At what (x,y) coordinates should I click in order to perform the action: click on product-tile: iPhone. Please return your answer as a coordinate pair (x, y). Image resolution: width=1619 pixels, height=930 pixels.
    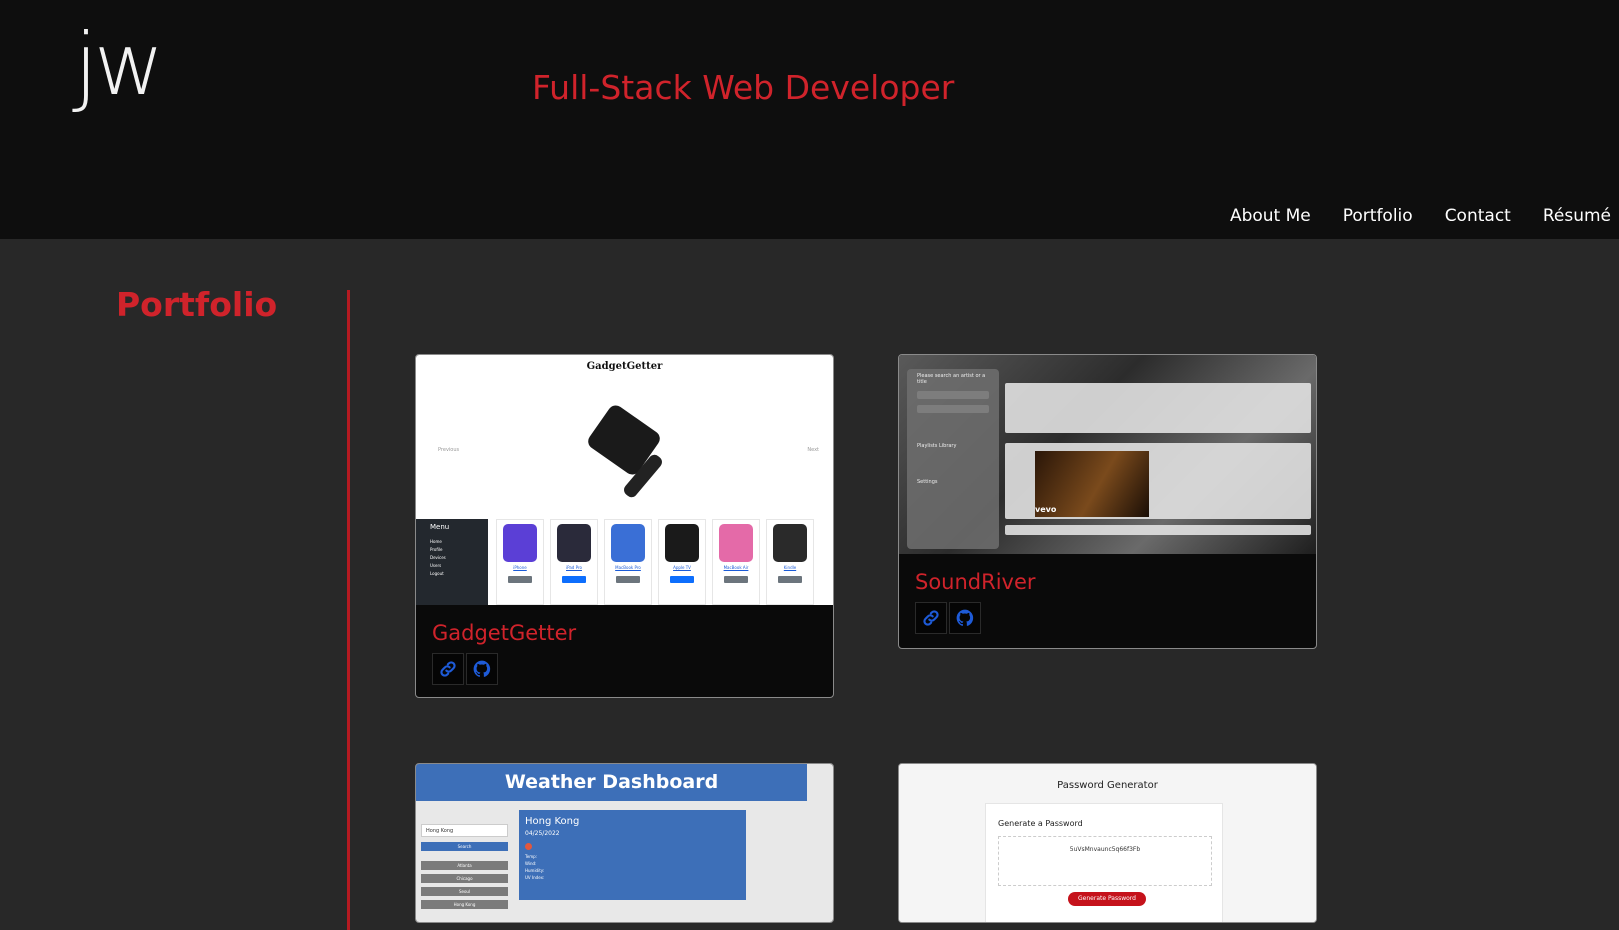
    Looking at the image, I should click on (520, 562).